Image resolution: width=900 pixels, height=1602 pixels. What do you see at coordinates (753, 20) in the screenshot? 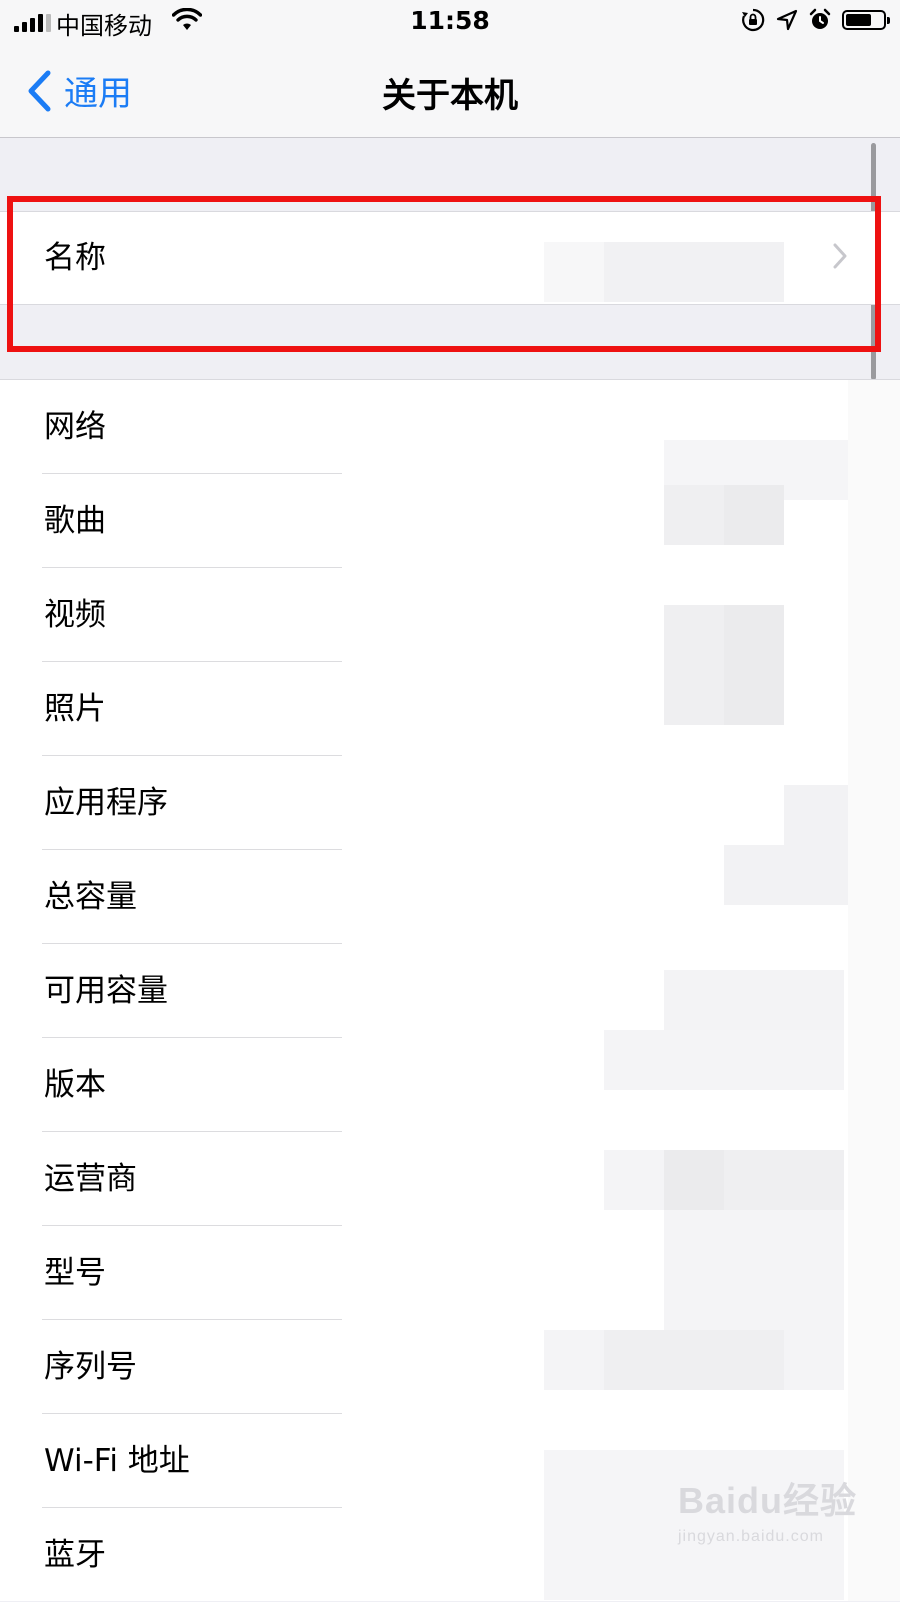
I see `orientation-lock-icon` at bounding box center [753, 20].